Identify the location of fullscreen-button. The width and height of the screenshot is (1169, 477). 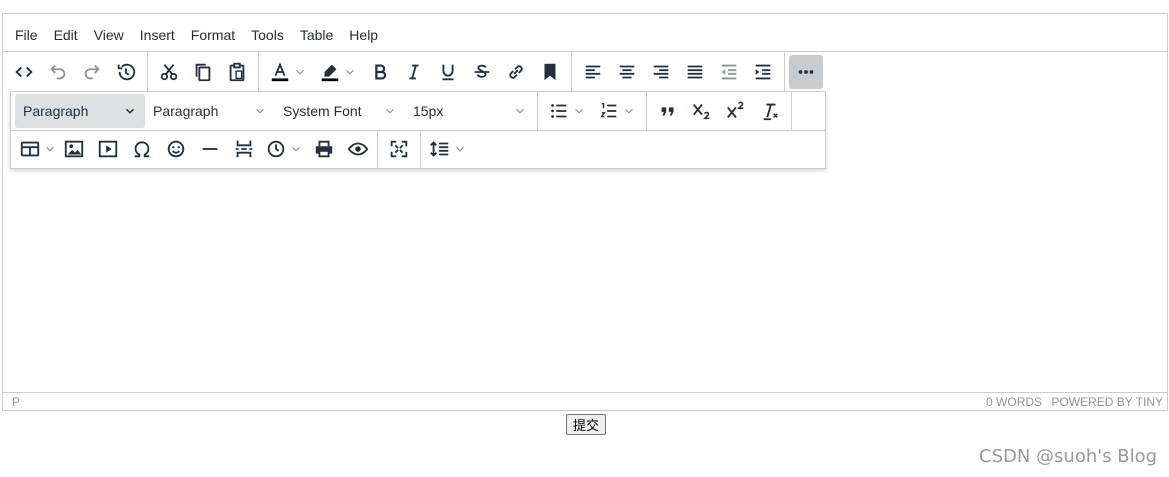
(399, 149).